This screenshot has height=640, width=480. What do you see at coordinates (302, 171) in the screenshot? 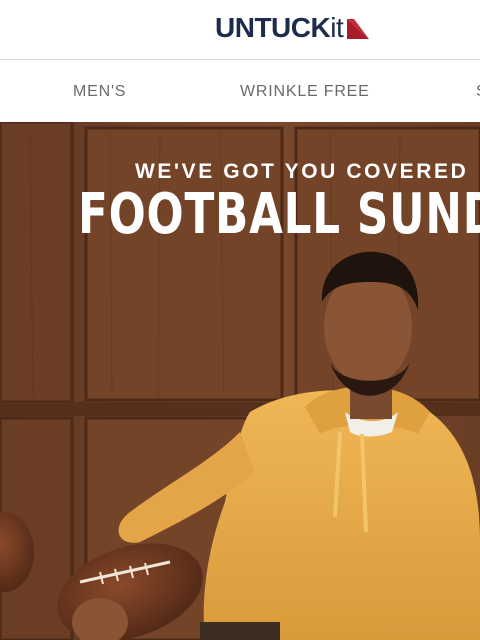
I see `hero-eyebrow: WE'VE GOT YOU COVERED` at bounding box center [302, 171].